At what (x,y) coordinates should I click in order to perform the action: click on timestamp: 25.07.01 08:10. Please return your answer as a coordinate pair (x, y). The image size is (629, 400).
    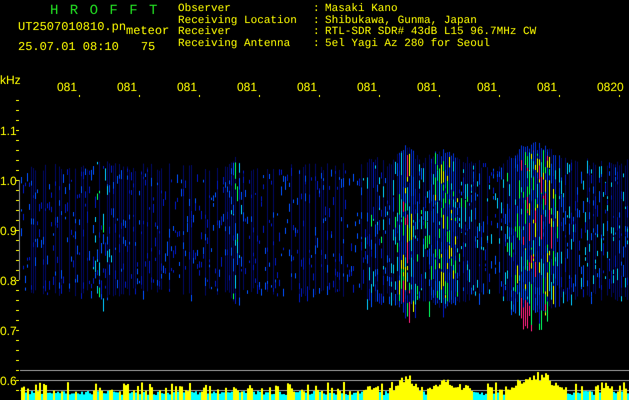
    Looking at the image, I should click on (68, 47).